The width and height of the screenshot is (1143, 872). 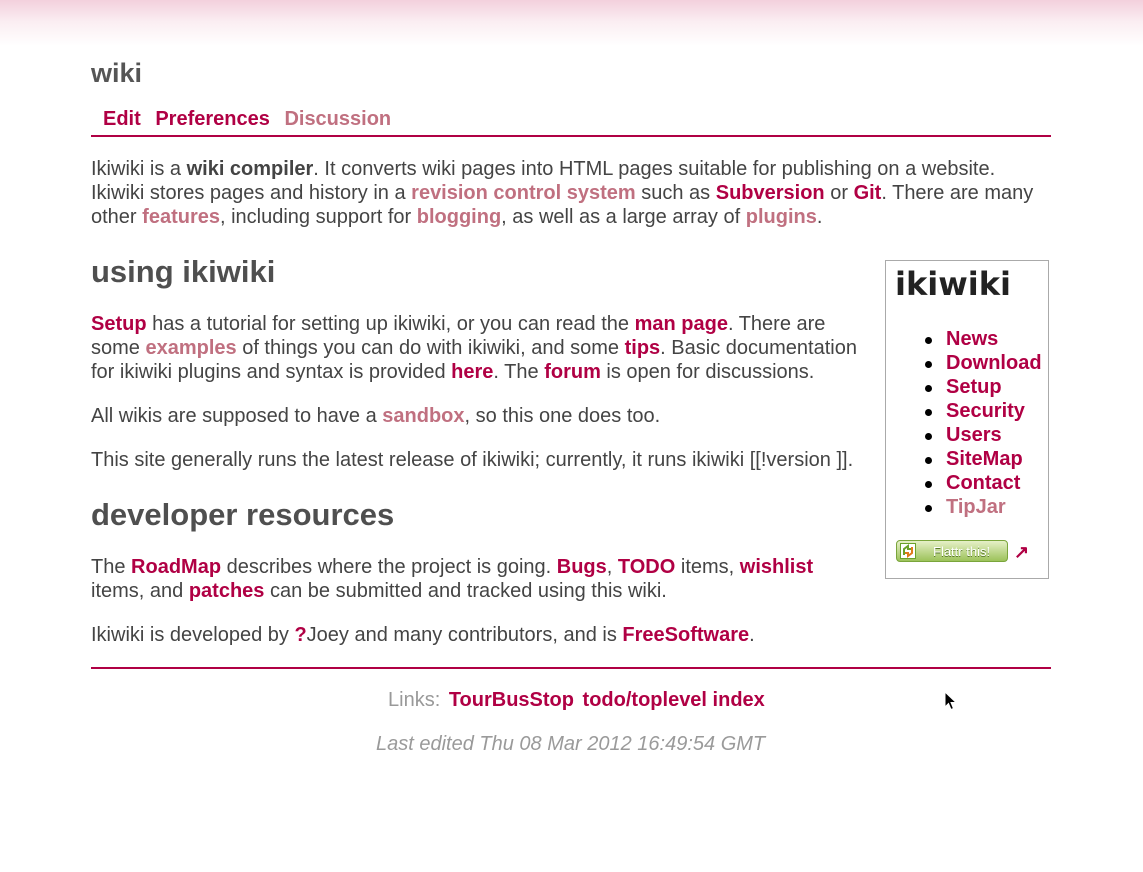 What do you see at coordinates (685, 635) in the screenshot?
I see `freesoftware-link: FreeSoftware` at bounding box center [685, 635].